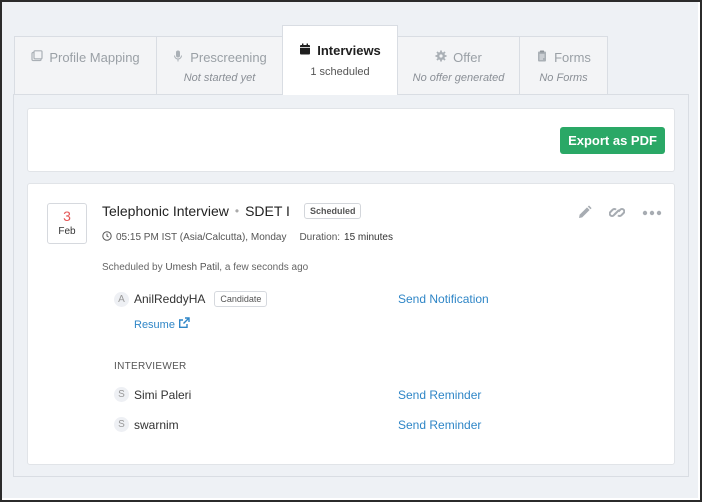 The height and width of the screenshot is (502, 702). Describe the element at coordinates (178, 57) in the screenshot. I see `microphone-icon` at that location.